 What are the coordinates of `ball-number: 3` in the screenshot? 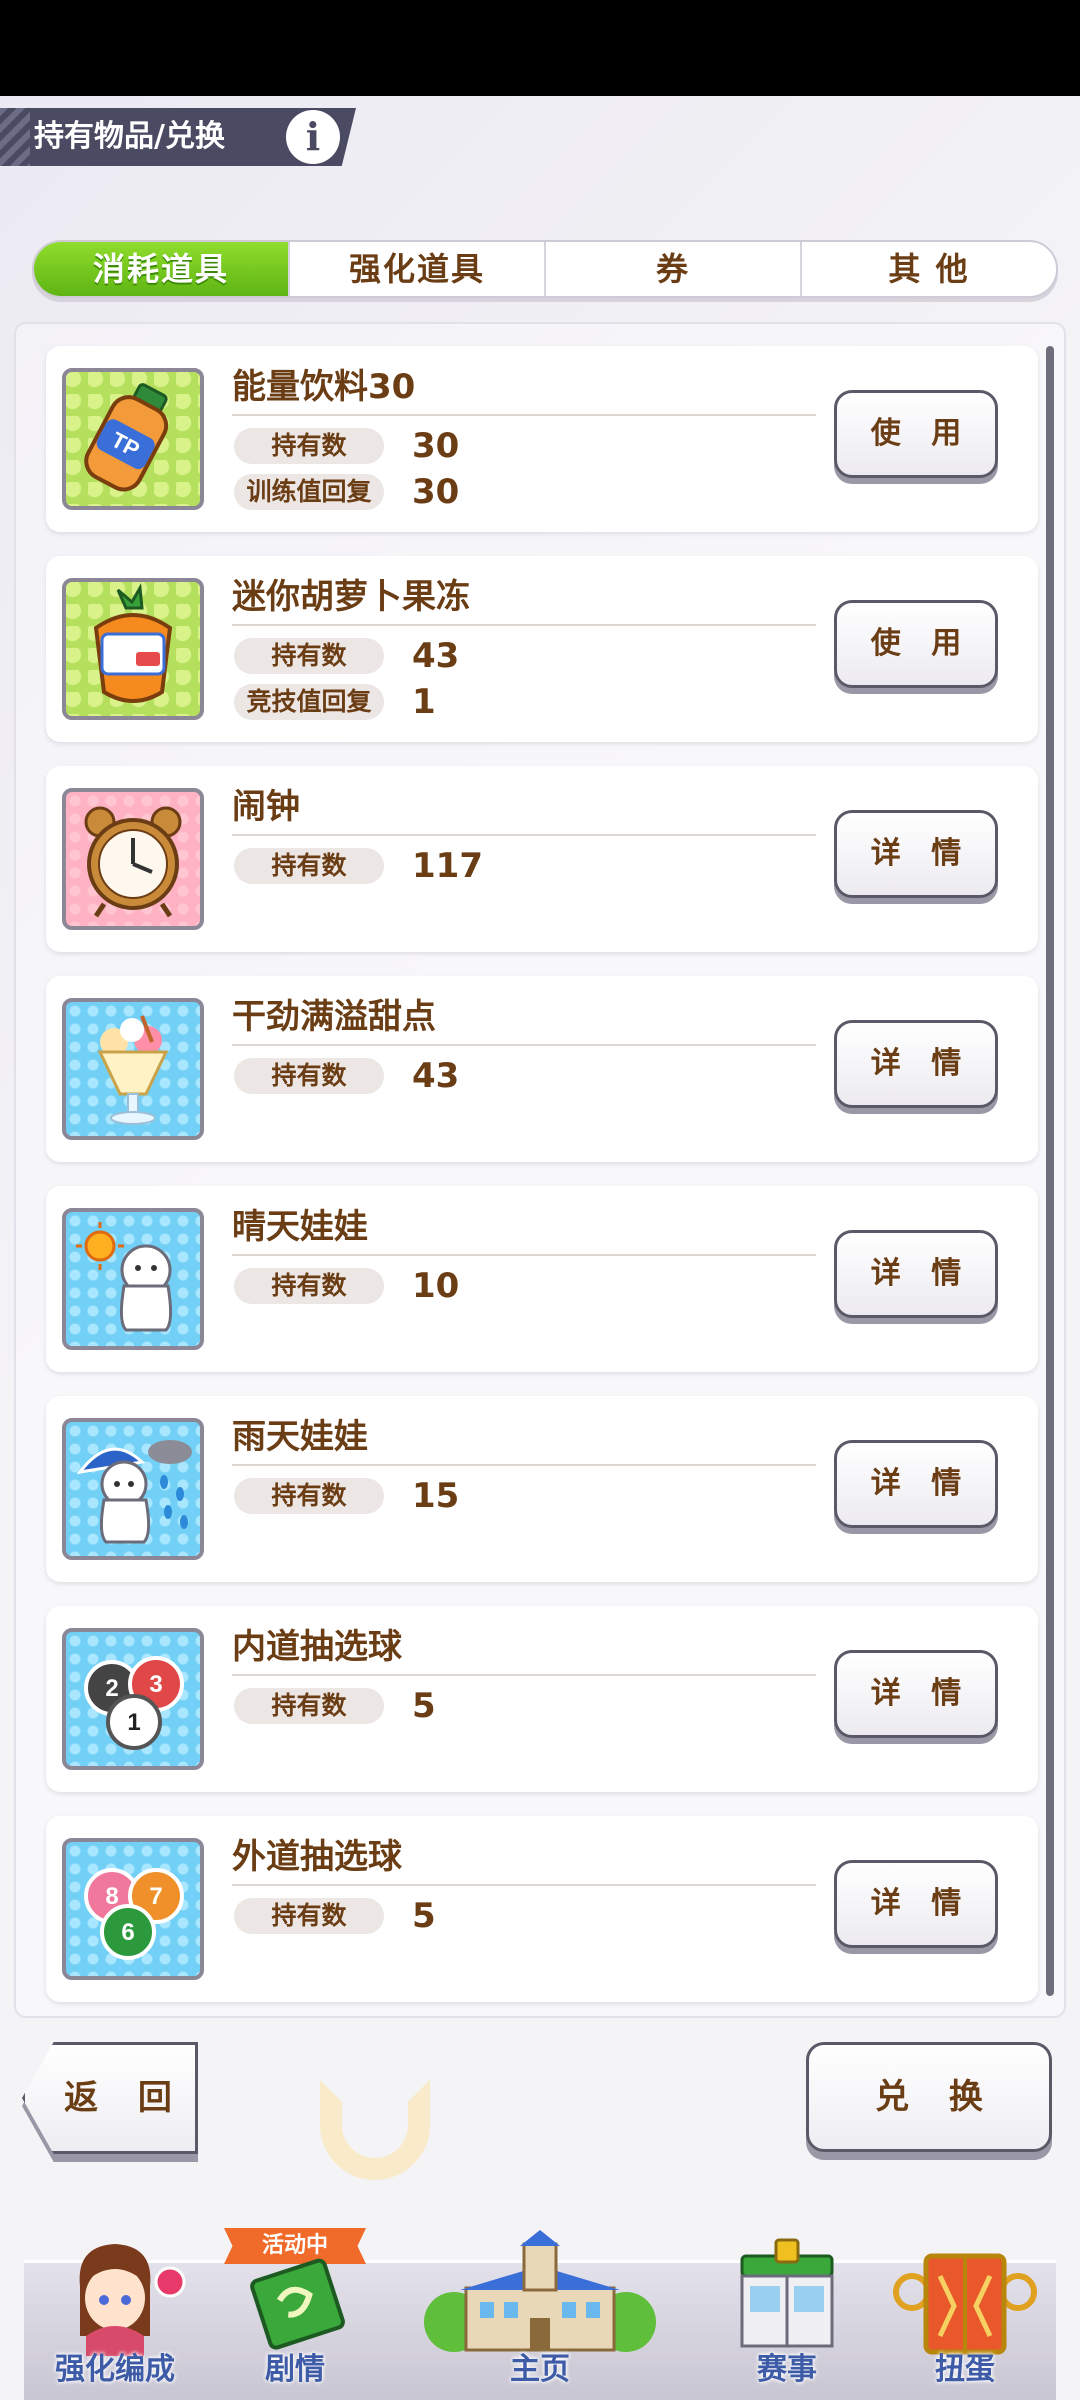 It's located at (155, 1684).